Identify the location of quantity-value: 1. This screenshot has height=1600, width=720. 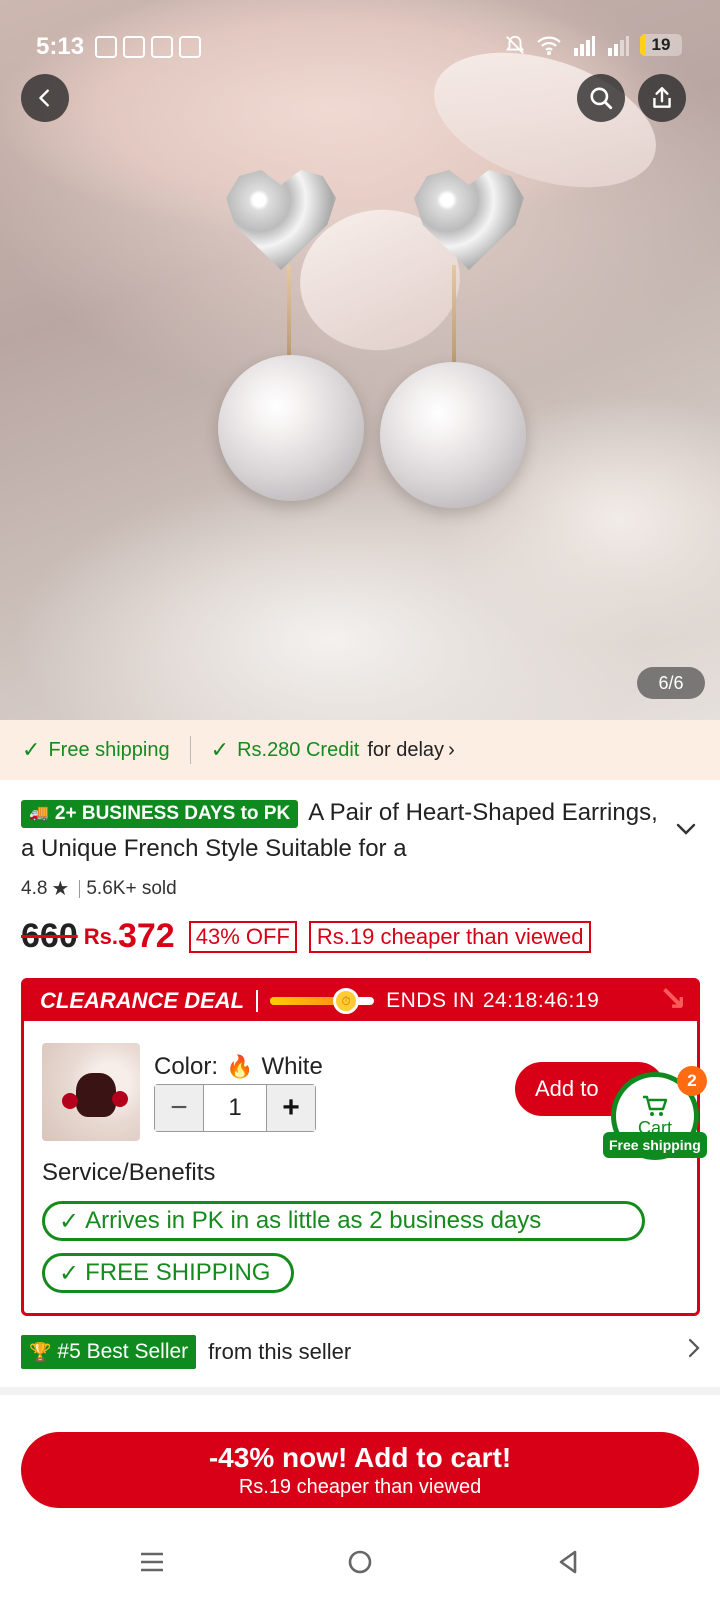
(235, 1108).